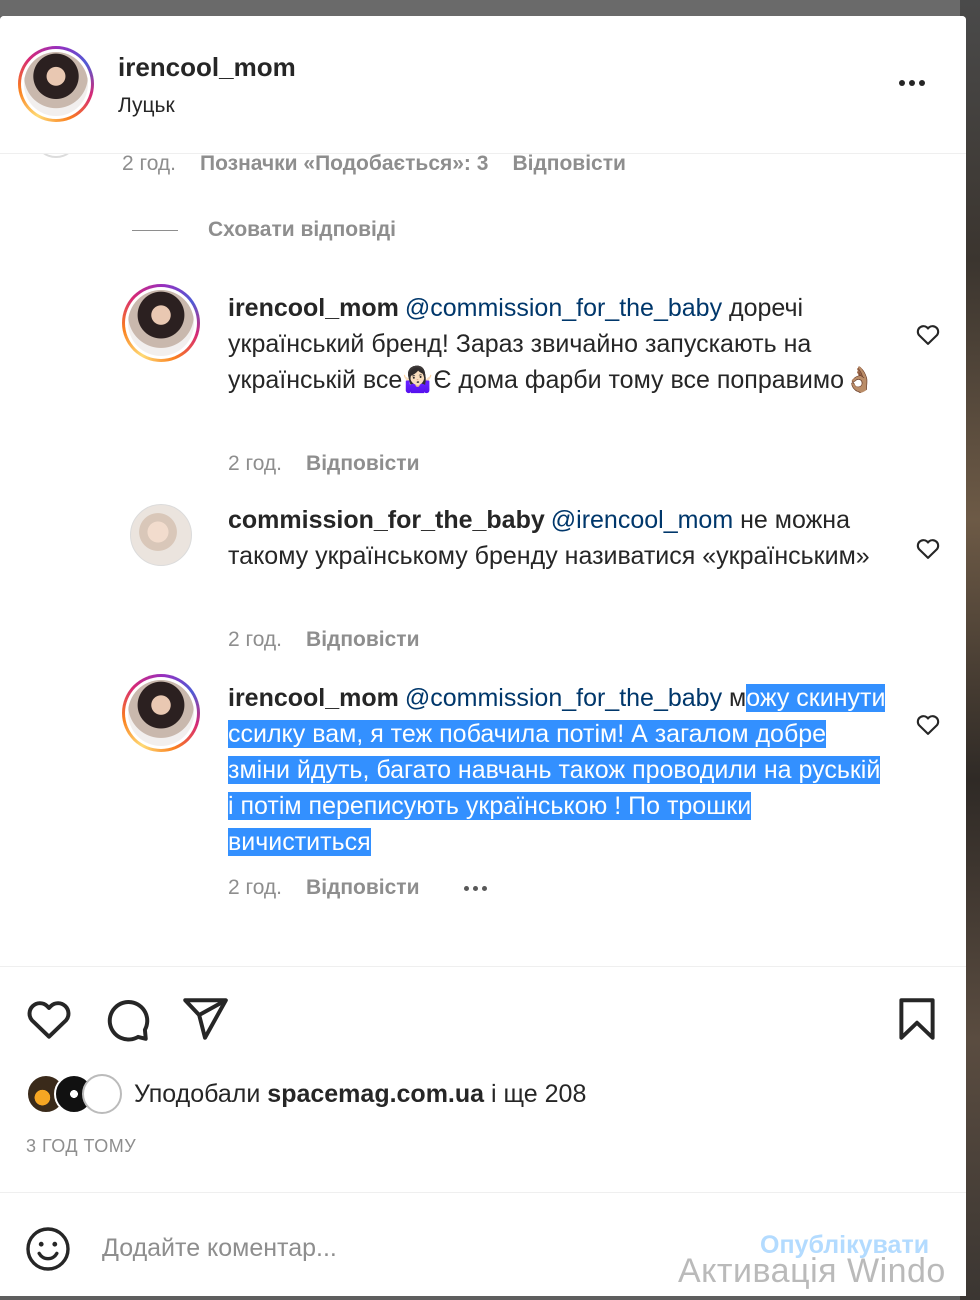 Image resolution: width=980 pixels, height=1300 pixels. I want to click on comment-options-icon, so click(475, 888).